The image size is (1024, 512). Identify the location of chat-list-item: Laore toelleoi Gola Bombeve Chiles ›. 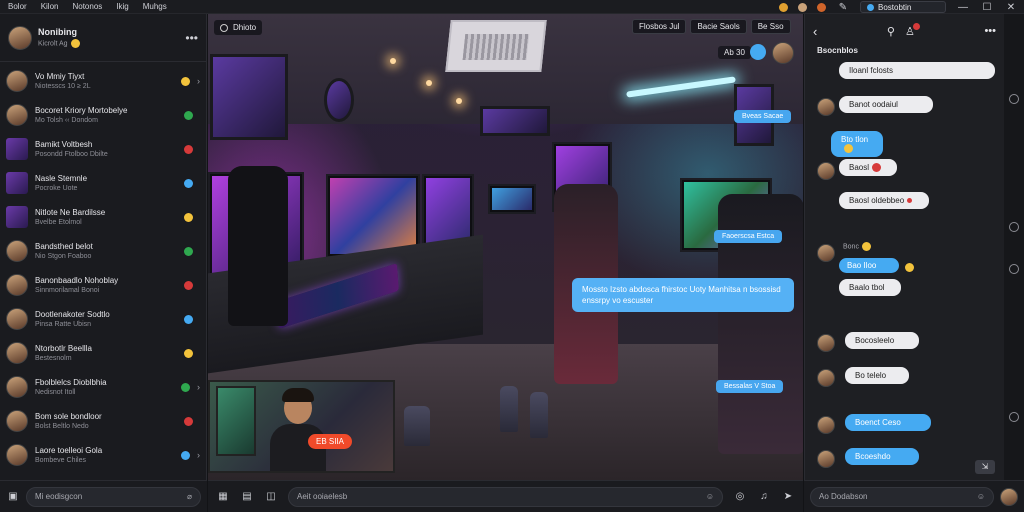
(103, 455).